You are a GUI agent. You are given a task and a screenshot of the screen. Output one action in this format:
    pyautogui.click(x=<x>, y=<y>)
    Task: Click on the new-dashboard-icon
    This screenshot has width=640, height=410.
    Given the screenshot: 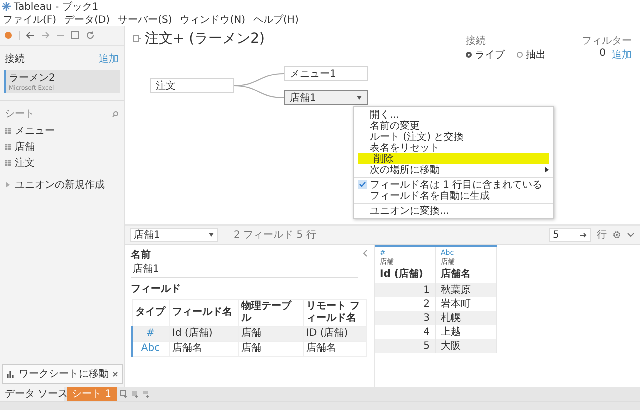 What is the action you would take?
    pyautogui.click(x=134, y=394)
    